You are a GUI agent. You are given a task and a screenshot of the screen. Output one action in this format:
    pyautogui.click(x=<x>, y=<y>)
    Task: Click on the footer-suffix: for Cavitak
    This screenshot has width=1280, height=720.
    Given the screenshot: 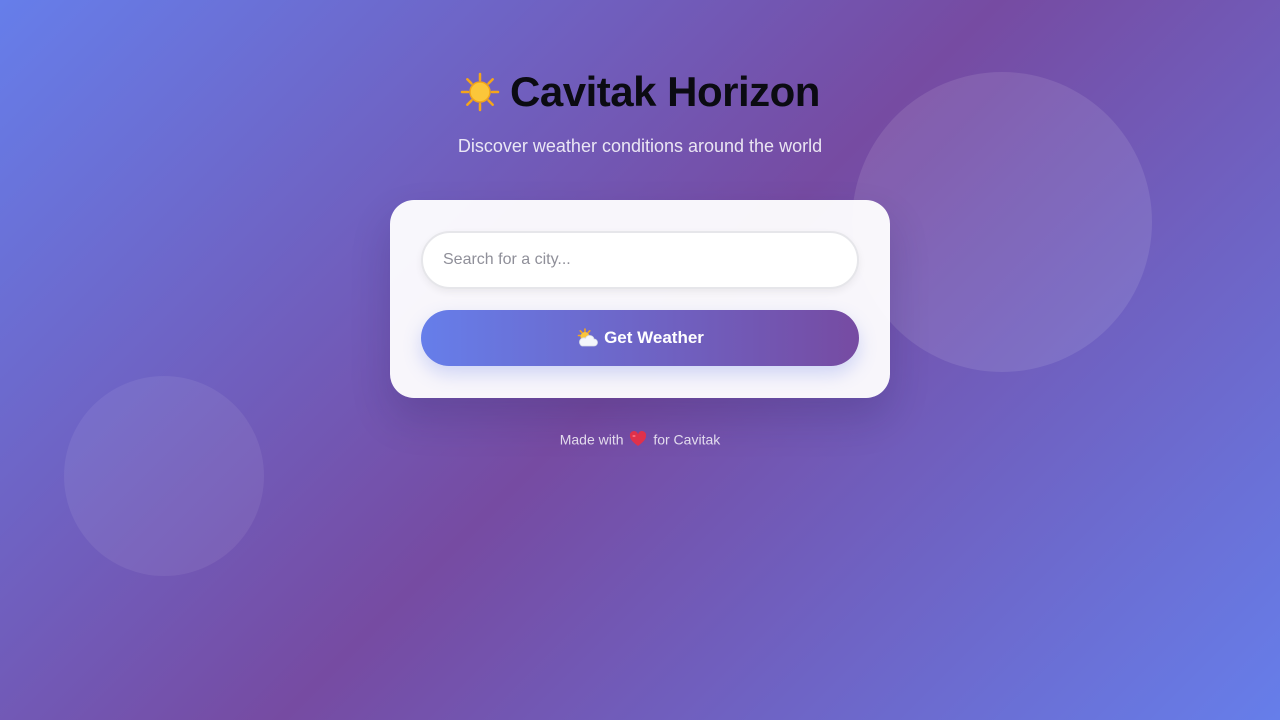 What is the action you would take?
    pyautogui.click(x=687, y=439)
    